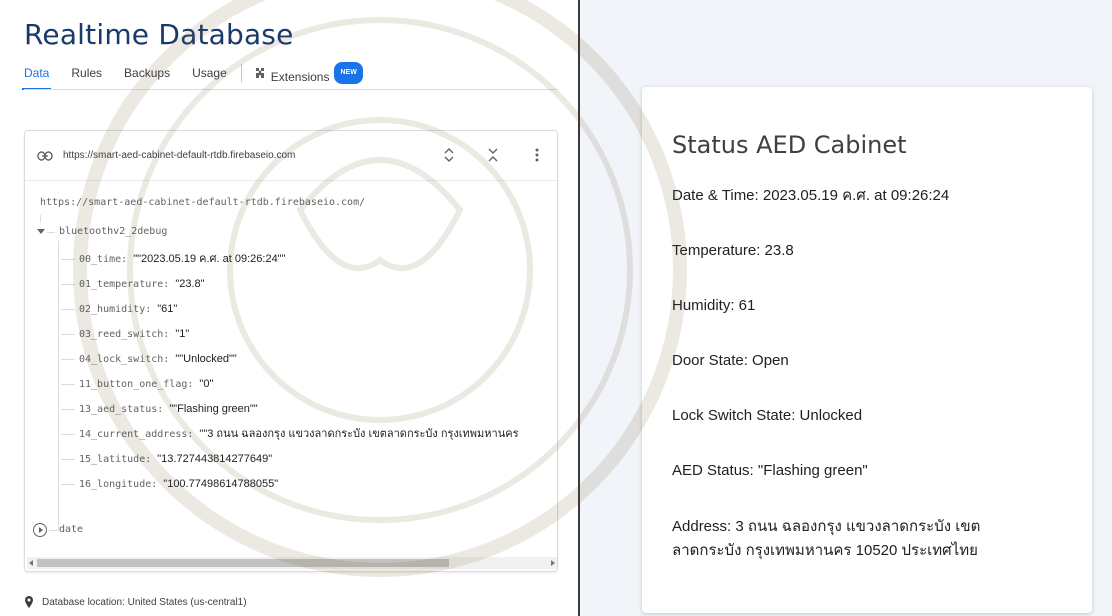 The image size is (1112, 616). What do you see at coordinates (29, 602) in the screenshot?
I see `location-pin-icon` at bounding box center [29, 602].